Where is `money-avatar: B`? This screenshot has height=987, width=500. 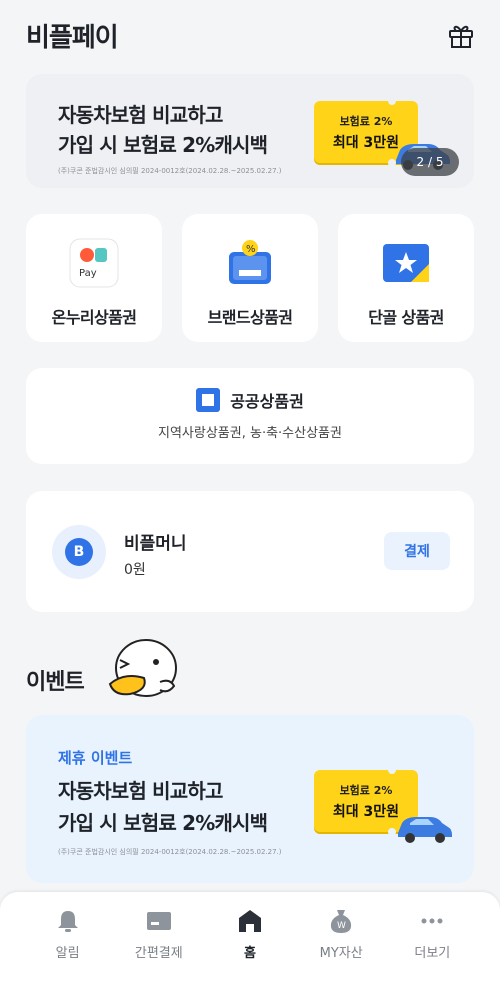 money-avatar: B is located at coordinates (79, 552).